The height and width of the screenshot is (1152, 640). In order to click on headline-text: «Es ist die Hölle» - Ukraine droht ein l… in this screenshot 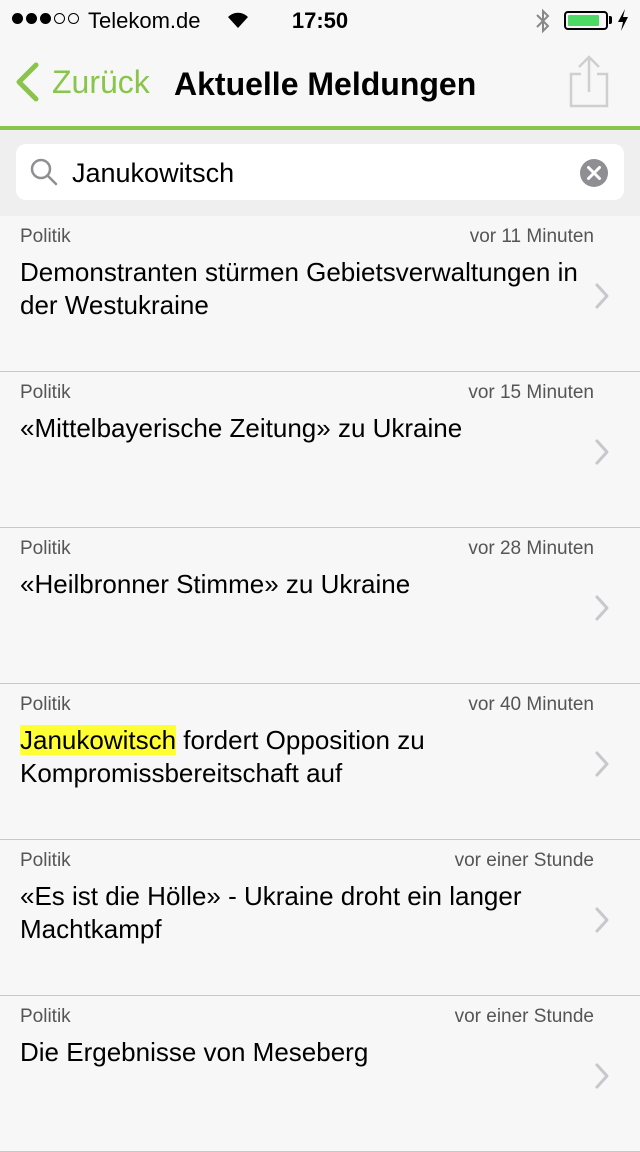, I will do `click(271, 912)`.